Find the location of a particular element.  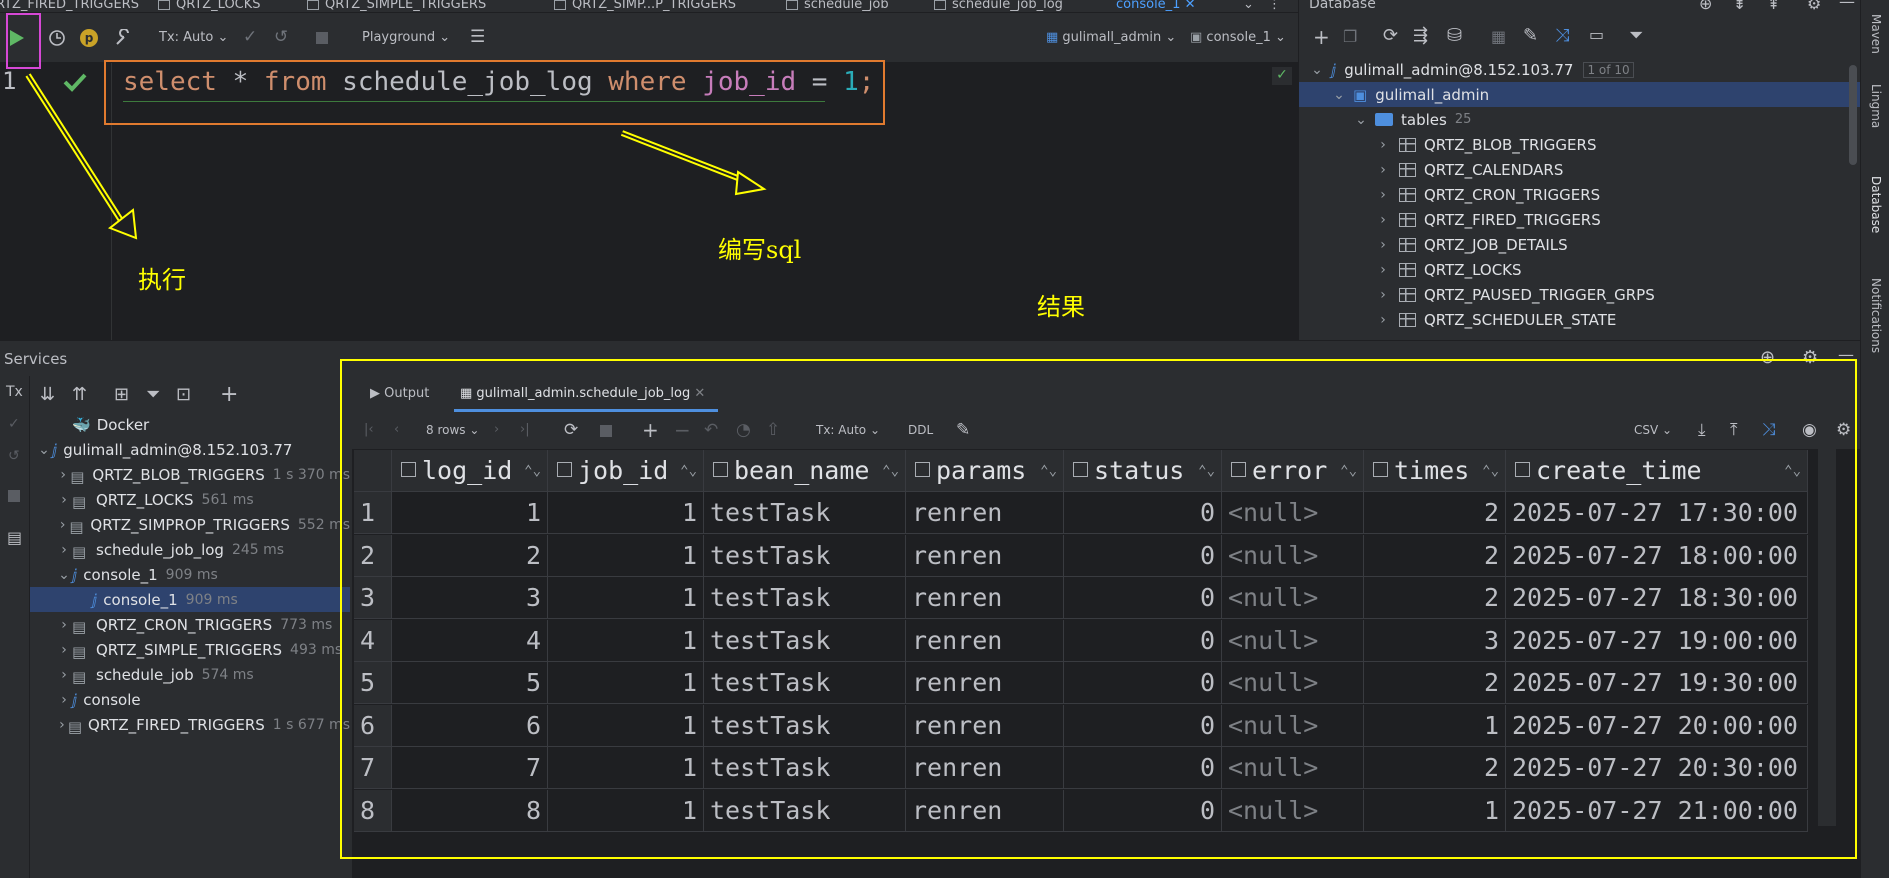

connection-icon: ⅉ is located at coordinates (1334, 69).